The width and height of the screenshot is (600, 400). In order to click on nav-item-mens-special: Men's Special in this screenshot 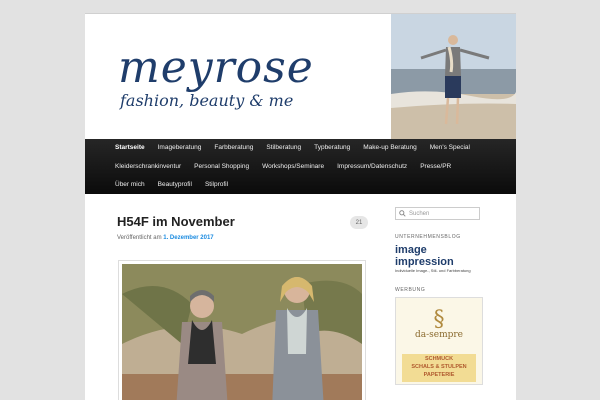, I will do `click(450, 147)`.